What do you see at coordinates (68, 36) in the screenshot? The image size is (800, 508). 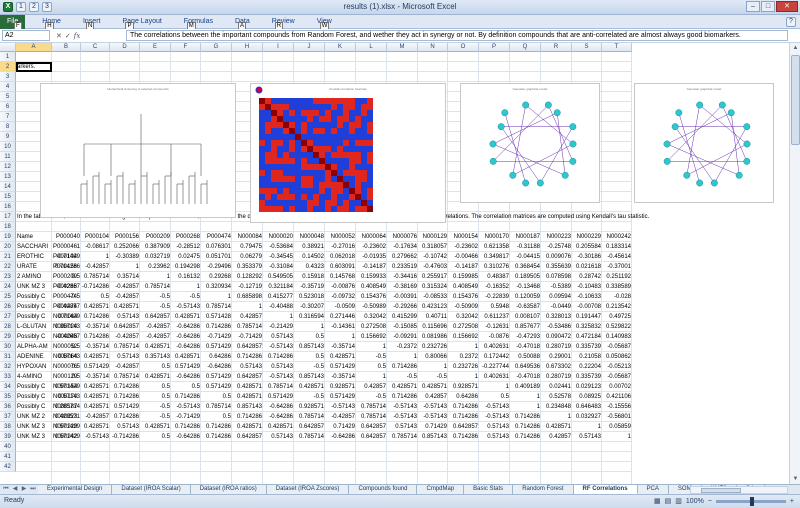 I see `enter-icon: ✓` at bounding box center [68, 36].